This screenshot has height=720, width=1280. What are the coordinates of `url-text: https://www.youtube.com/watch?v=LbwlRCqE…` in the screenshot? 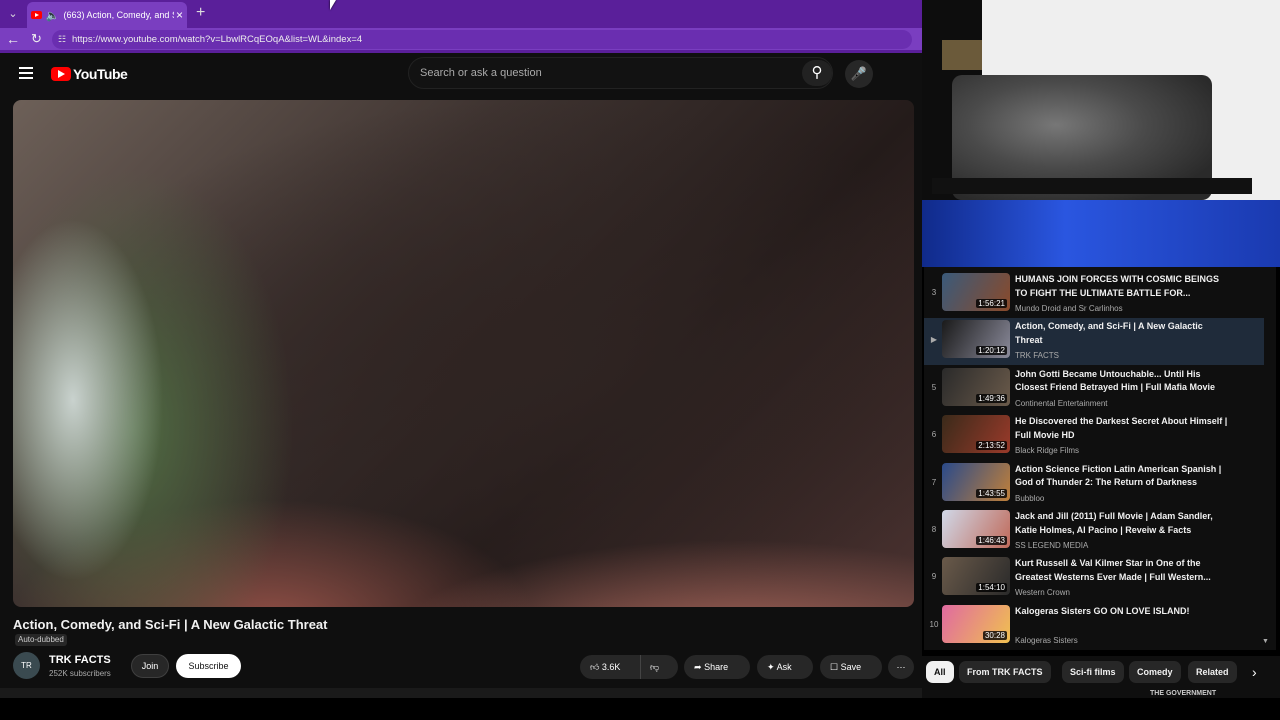 It's located at (217, 39).